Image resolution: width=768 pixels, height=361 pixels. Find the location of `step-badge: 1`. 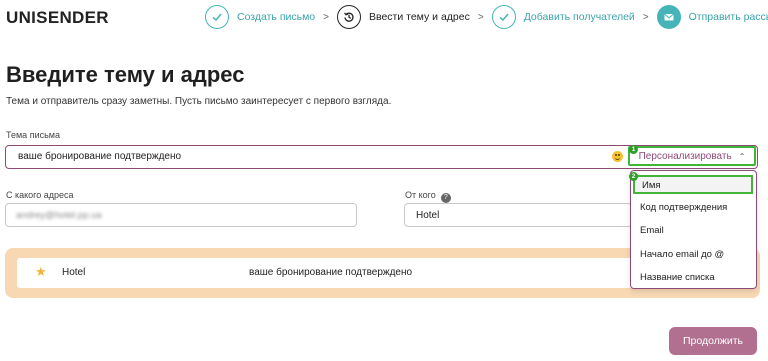

step-badge: 1 is located at coordinates (633, 149).